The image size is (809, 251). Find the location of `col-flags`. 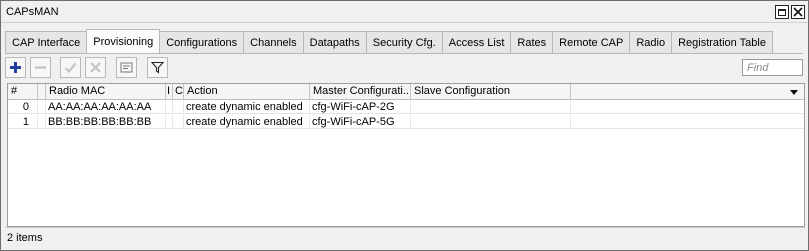

col-flags is located at coordinates (42, 92).